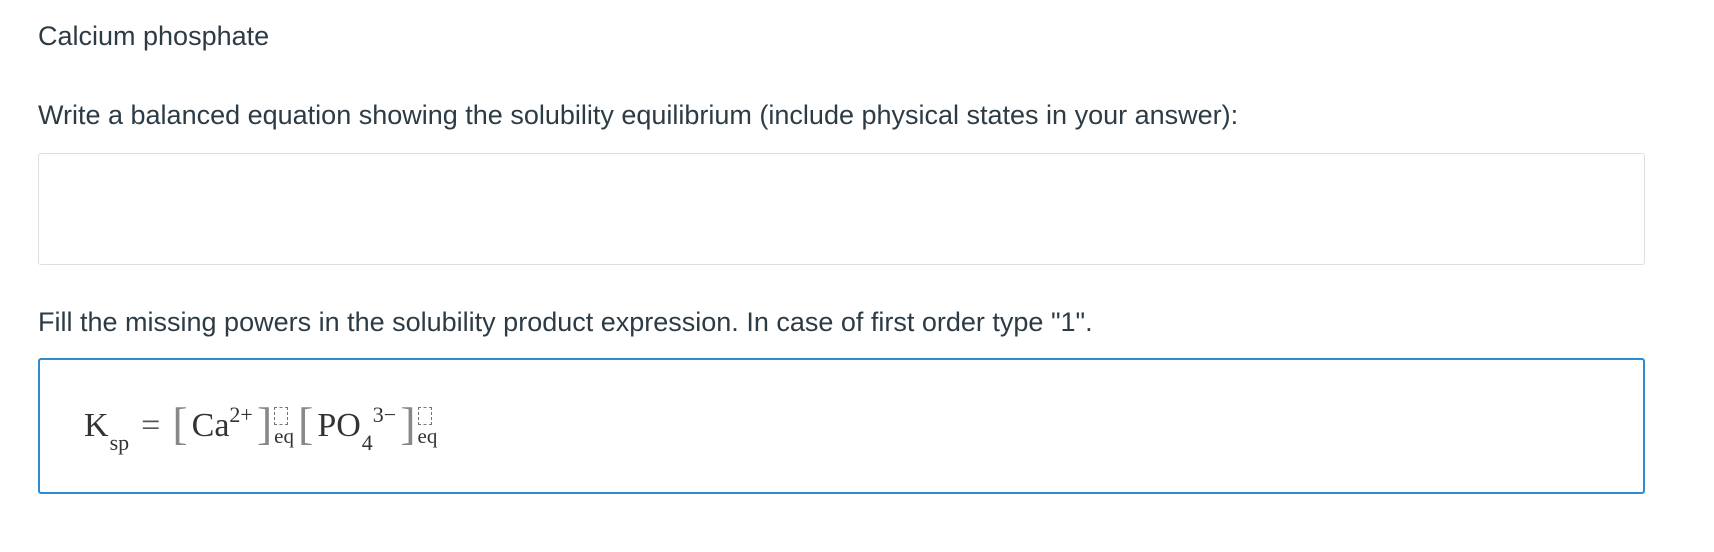  Describe the element at coordinates (357, 428) in the screenshot. I see `phosphate-ion: PO43−` at that location.